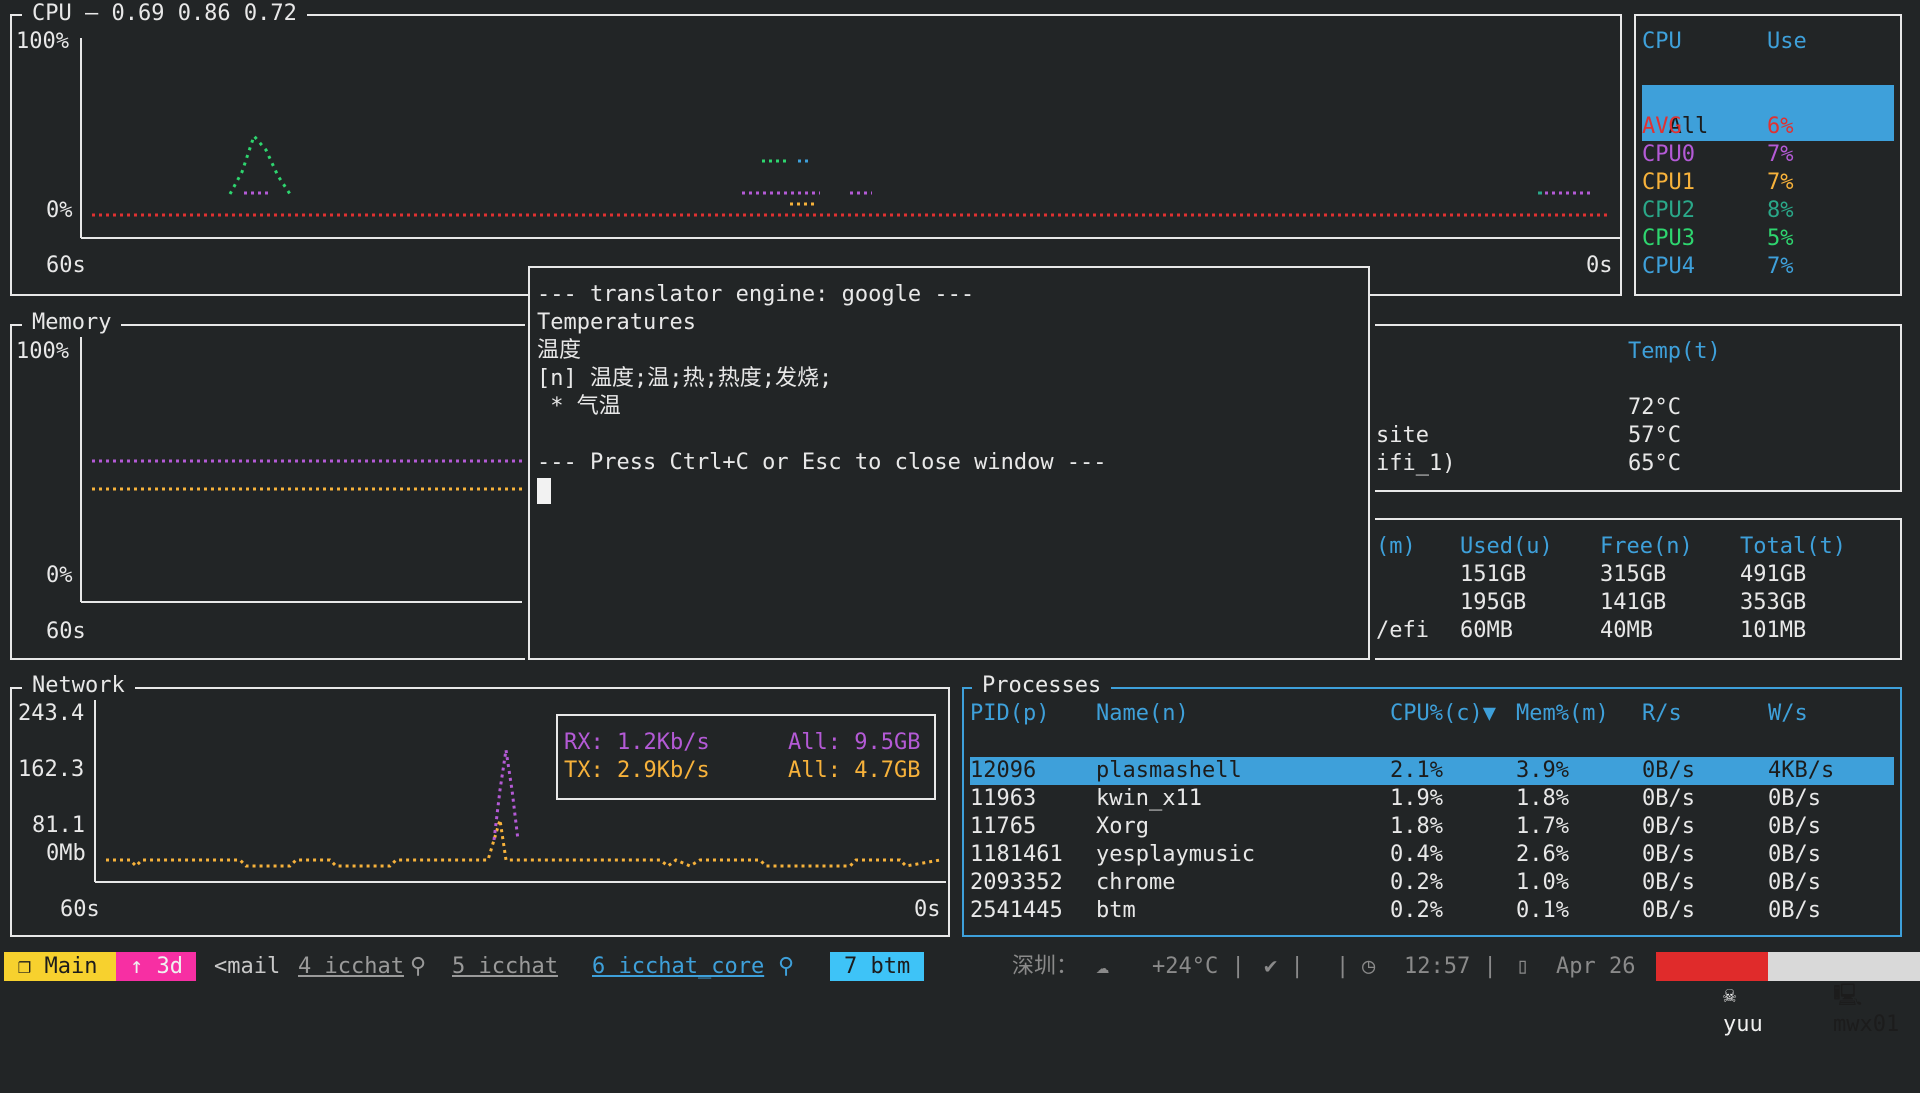  Describe the element at coordinates (1788, 714) in the screenshot. I see `process-header-write: W/s` at that location.